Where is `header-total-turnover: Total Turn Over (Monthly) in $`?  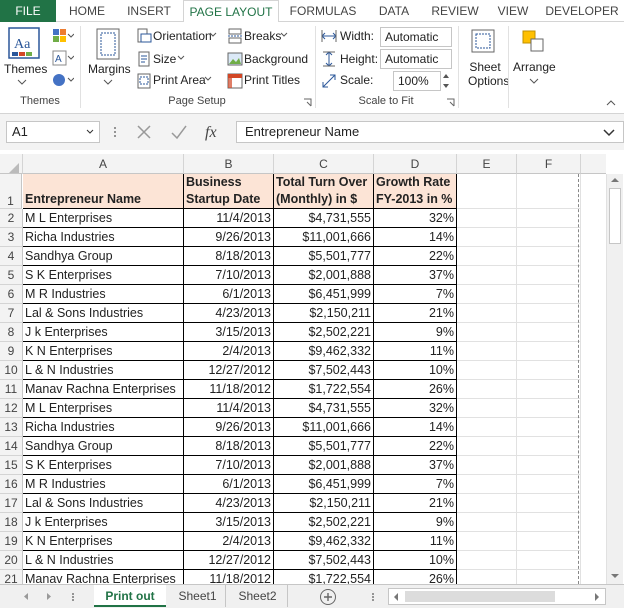 header-total-turnover: Total Turn Over (Monthly) in $ is located at coordinates (324, 191).